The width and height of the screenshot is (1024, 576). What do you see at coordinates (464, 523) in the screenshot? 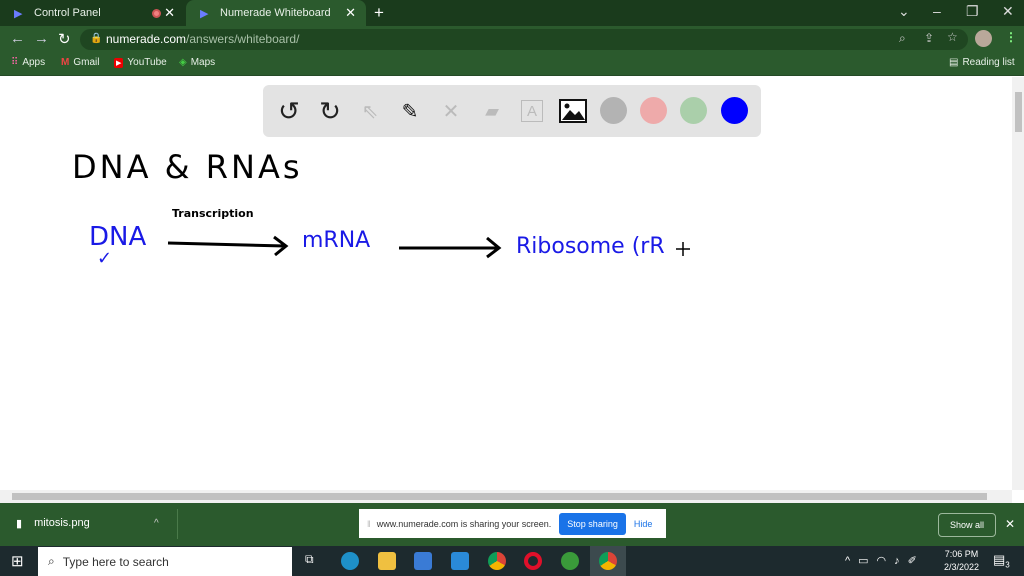
I see `sharing-message: www.numerade.com is sharing your screen.` at bounding box center [464, 523].